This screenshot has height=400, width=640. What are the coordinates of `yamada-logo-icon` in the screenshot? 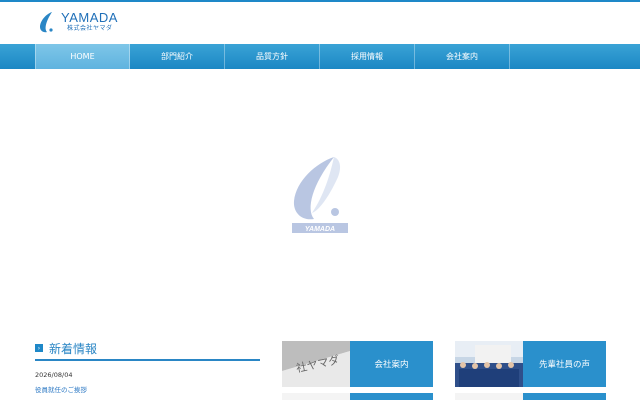 It's located at (46, 22).